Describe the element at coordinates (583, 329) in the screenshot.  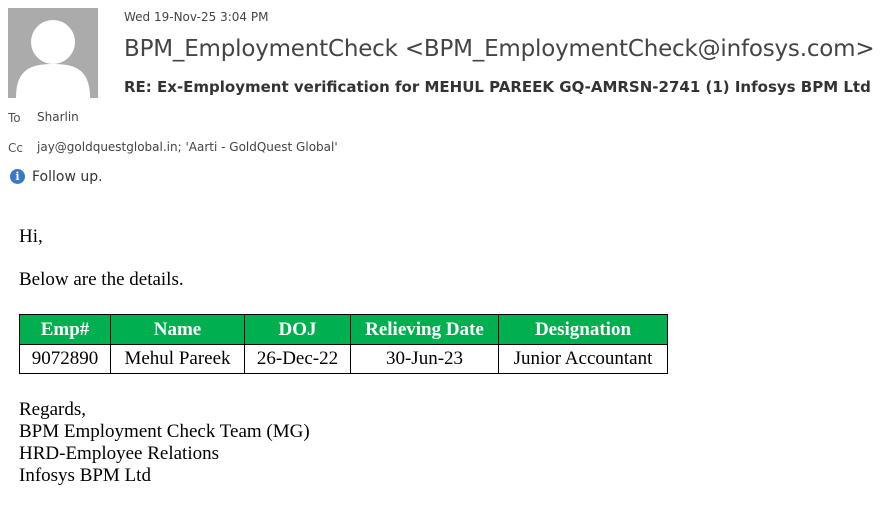
I see `col-designation: Designation` at that location.